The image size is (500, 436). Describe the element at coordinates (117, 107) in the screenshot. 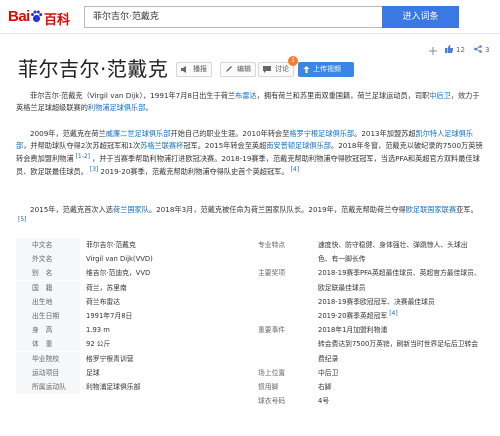

I see `inline-link: 利物浦足球俱乐部` at that location.